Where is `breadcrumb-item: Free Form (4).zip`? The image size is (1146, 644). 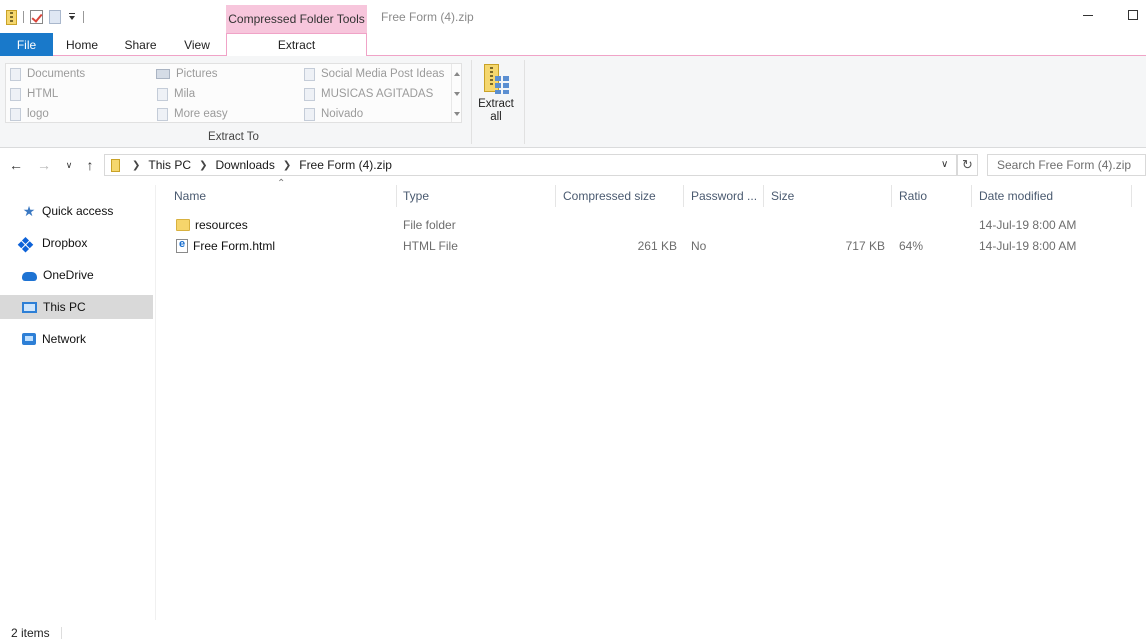 breadcrumb-item: Free Form (4).zip is located at coordinates (345, 165).